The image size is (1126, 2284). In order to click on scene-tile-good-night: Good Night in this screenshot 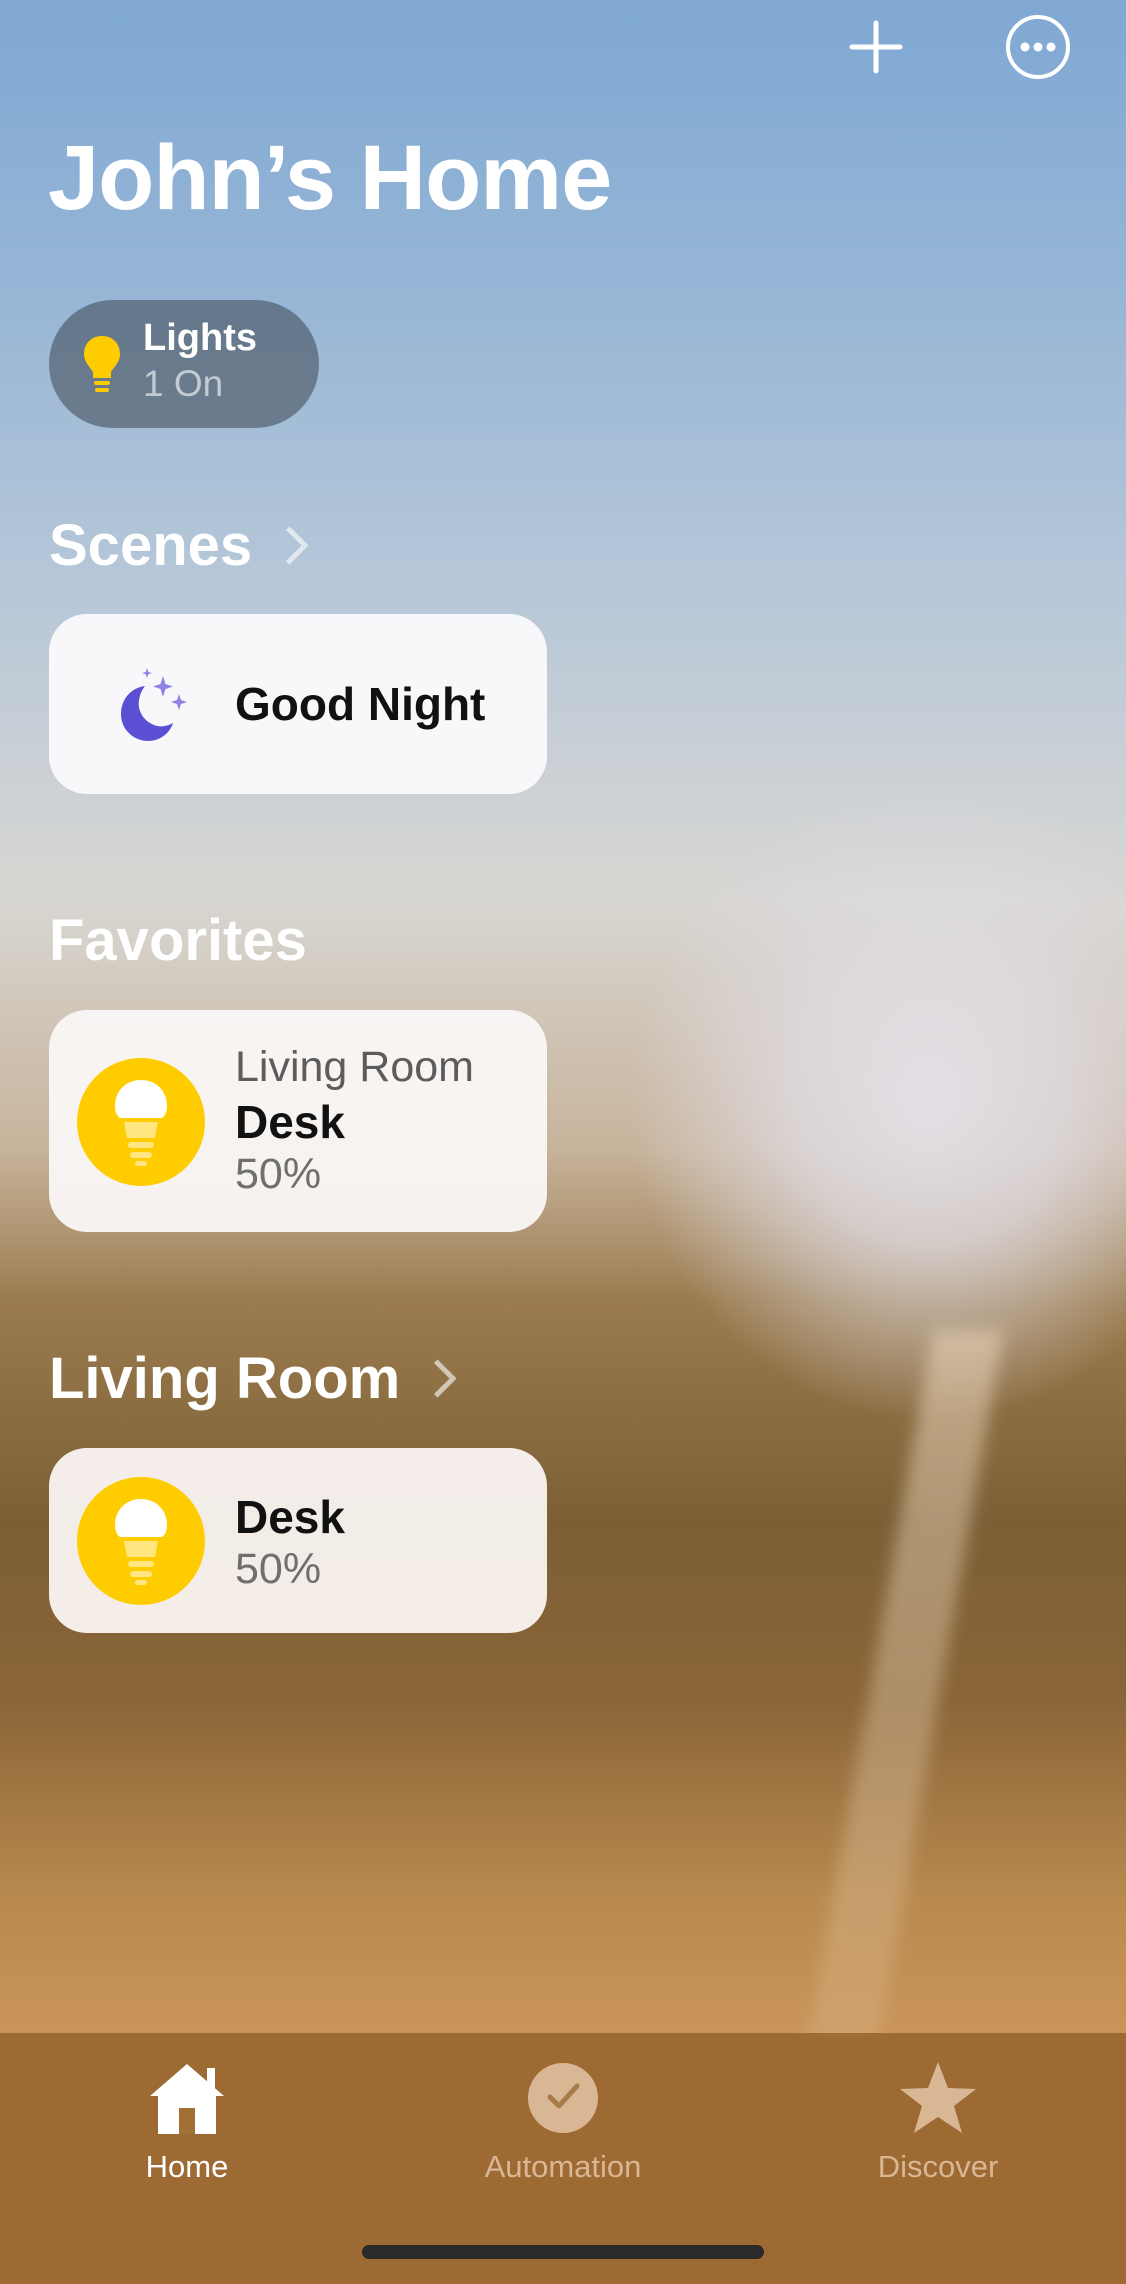, I will do `click(298, 704)`.